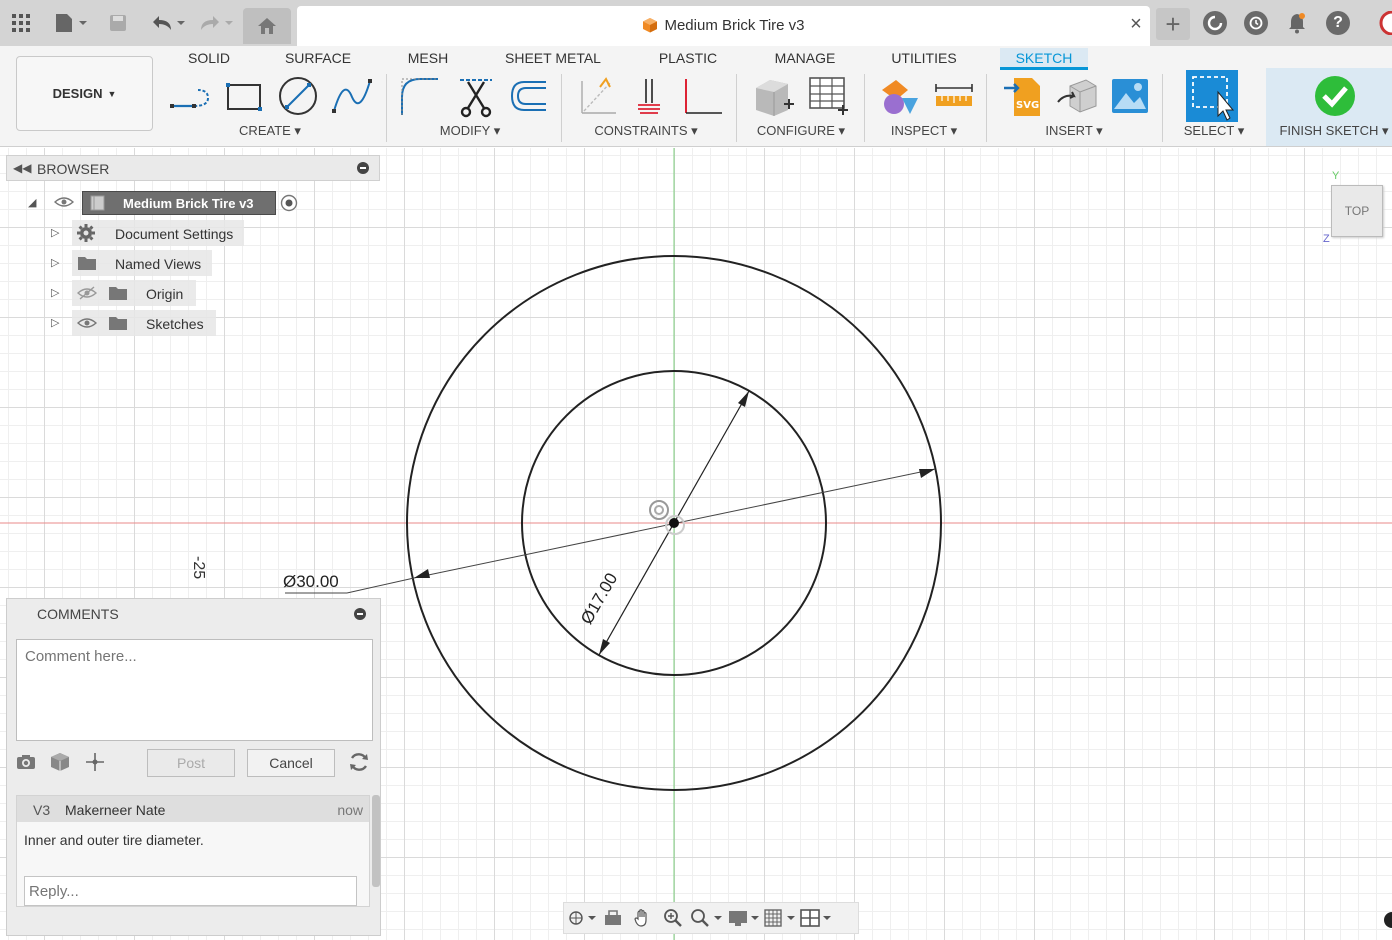 This screenshot has width=1392, height=940. I want to click on select-window-icon, so click(1212, 96).